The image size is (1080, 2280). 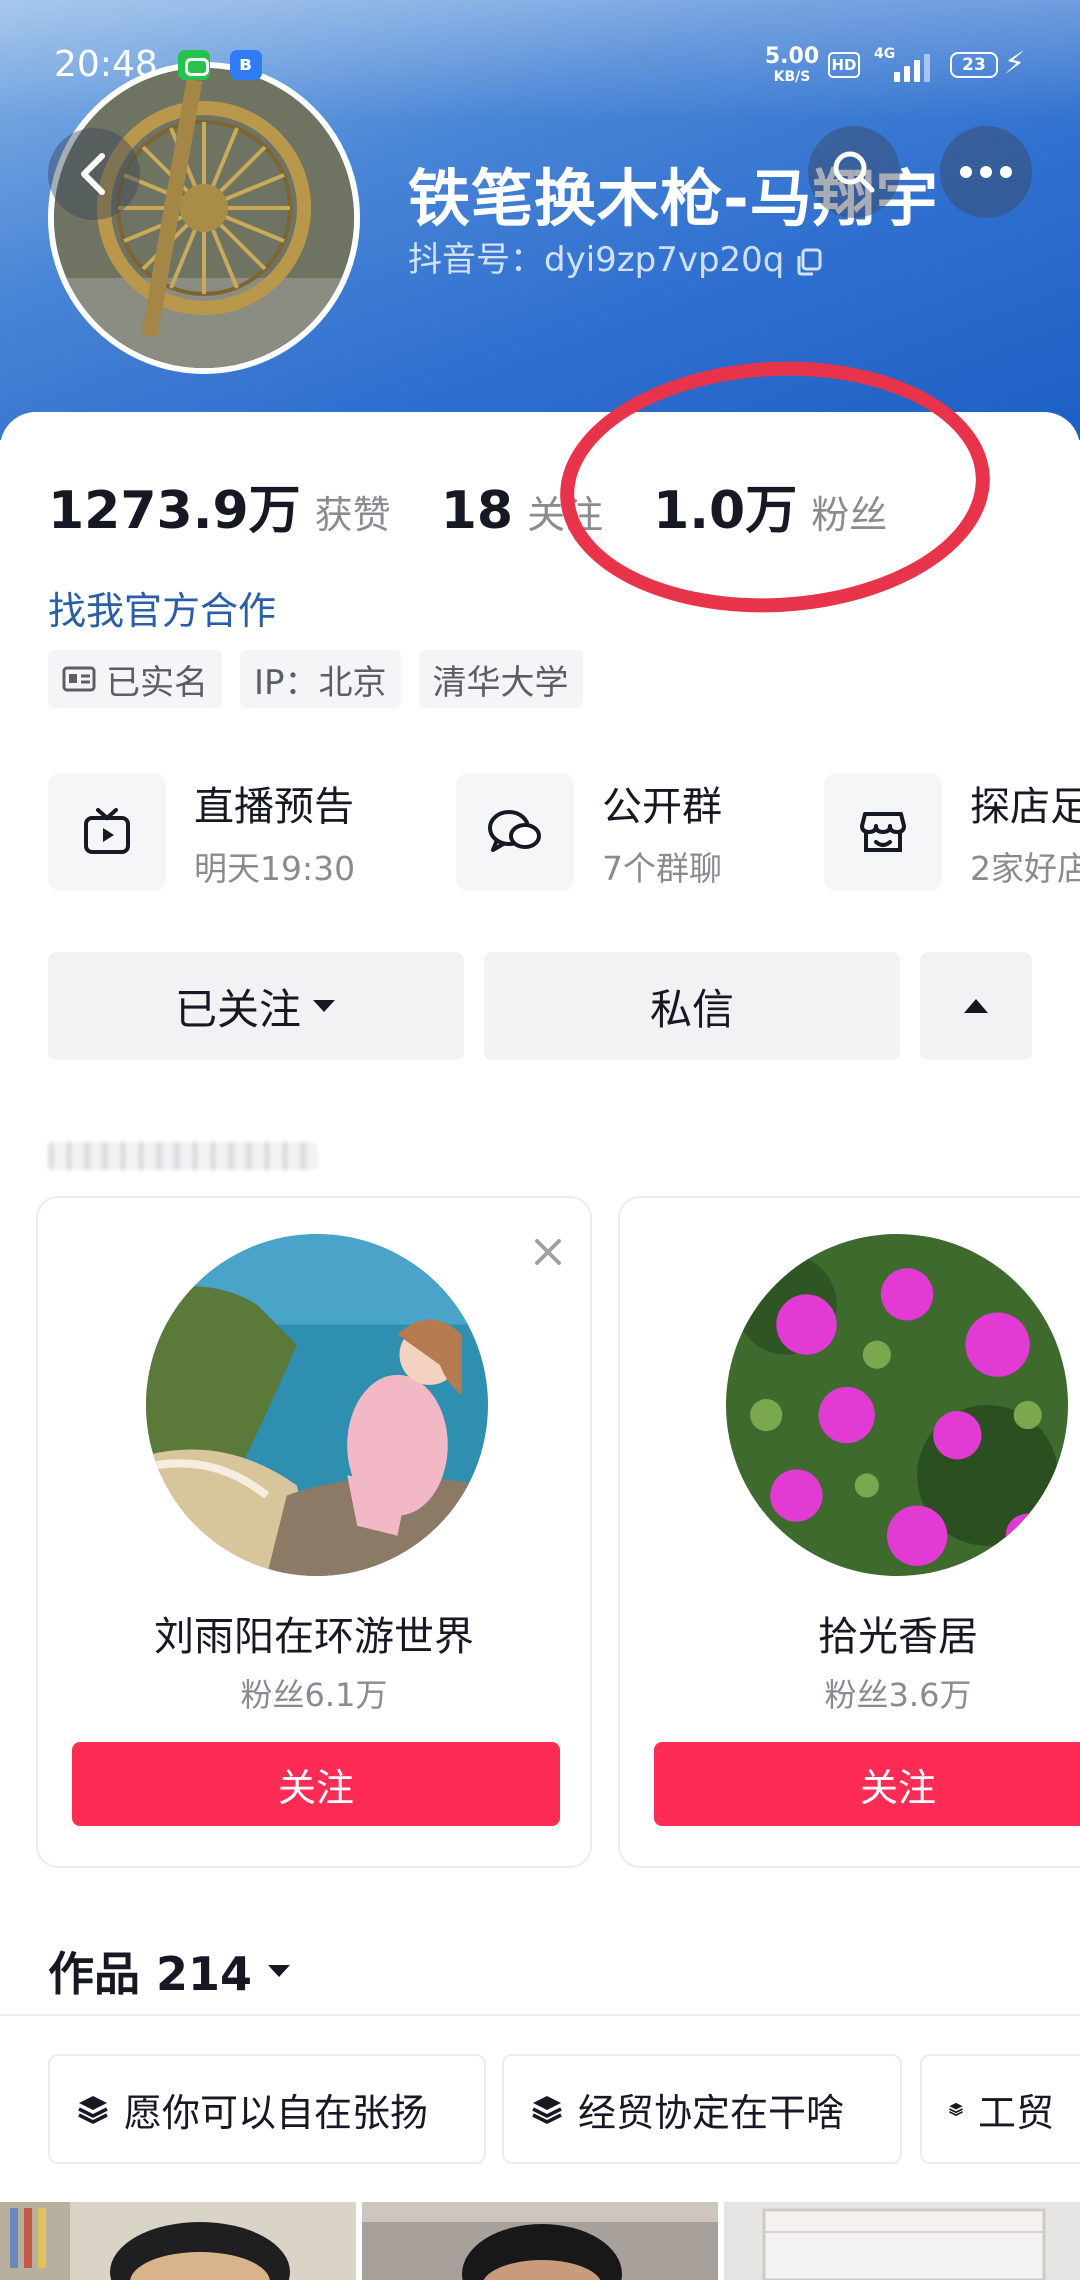 I want to click on caret-up-icon, so click(x=976, y=1006).